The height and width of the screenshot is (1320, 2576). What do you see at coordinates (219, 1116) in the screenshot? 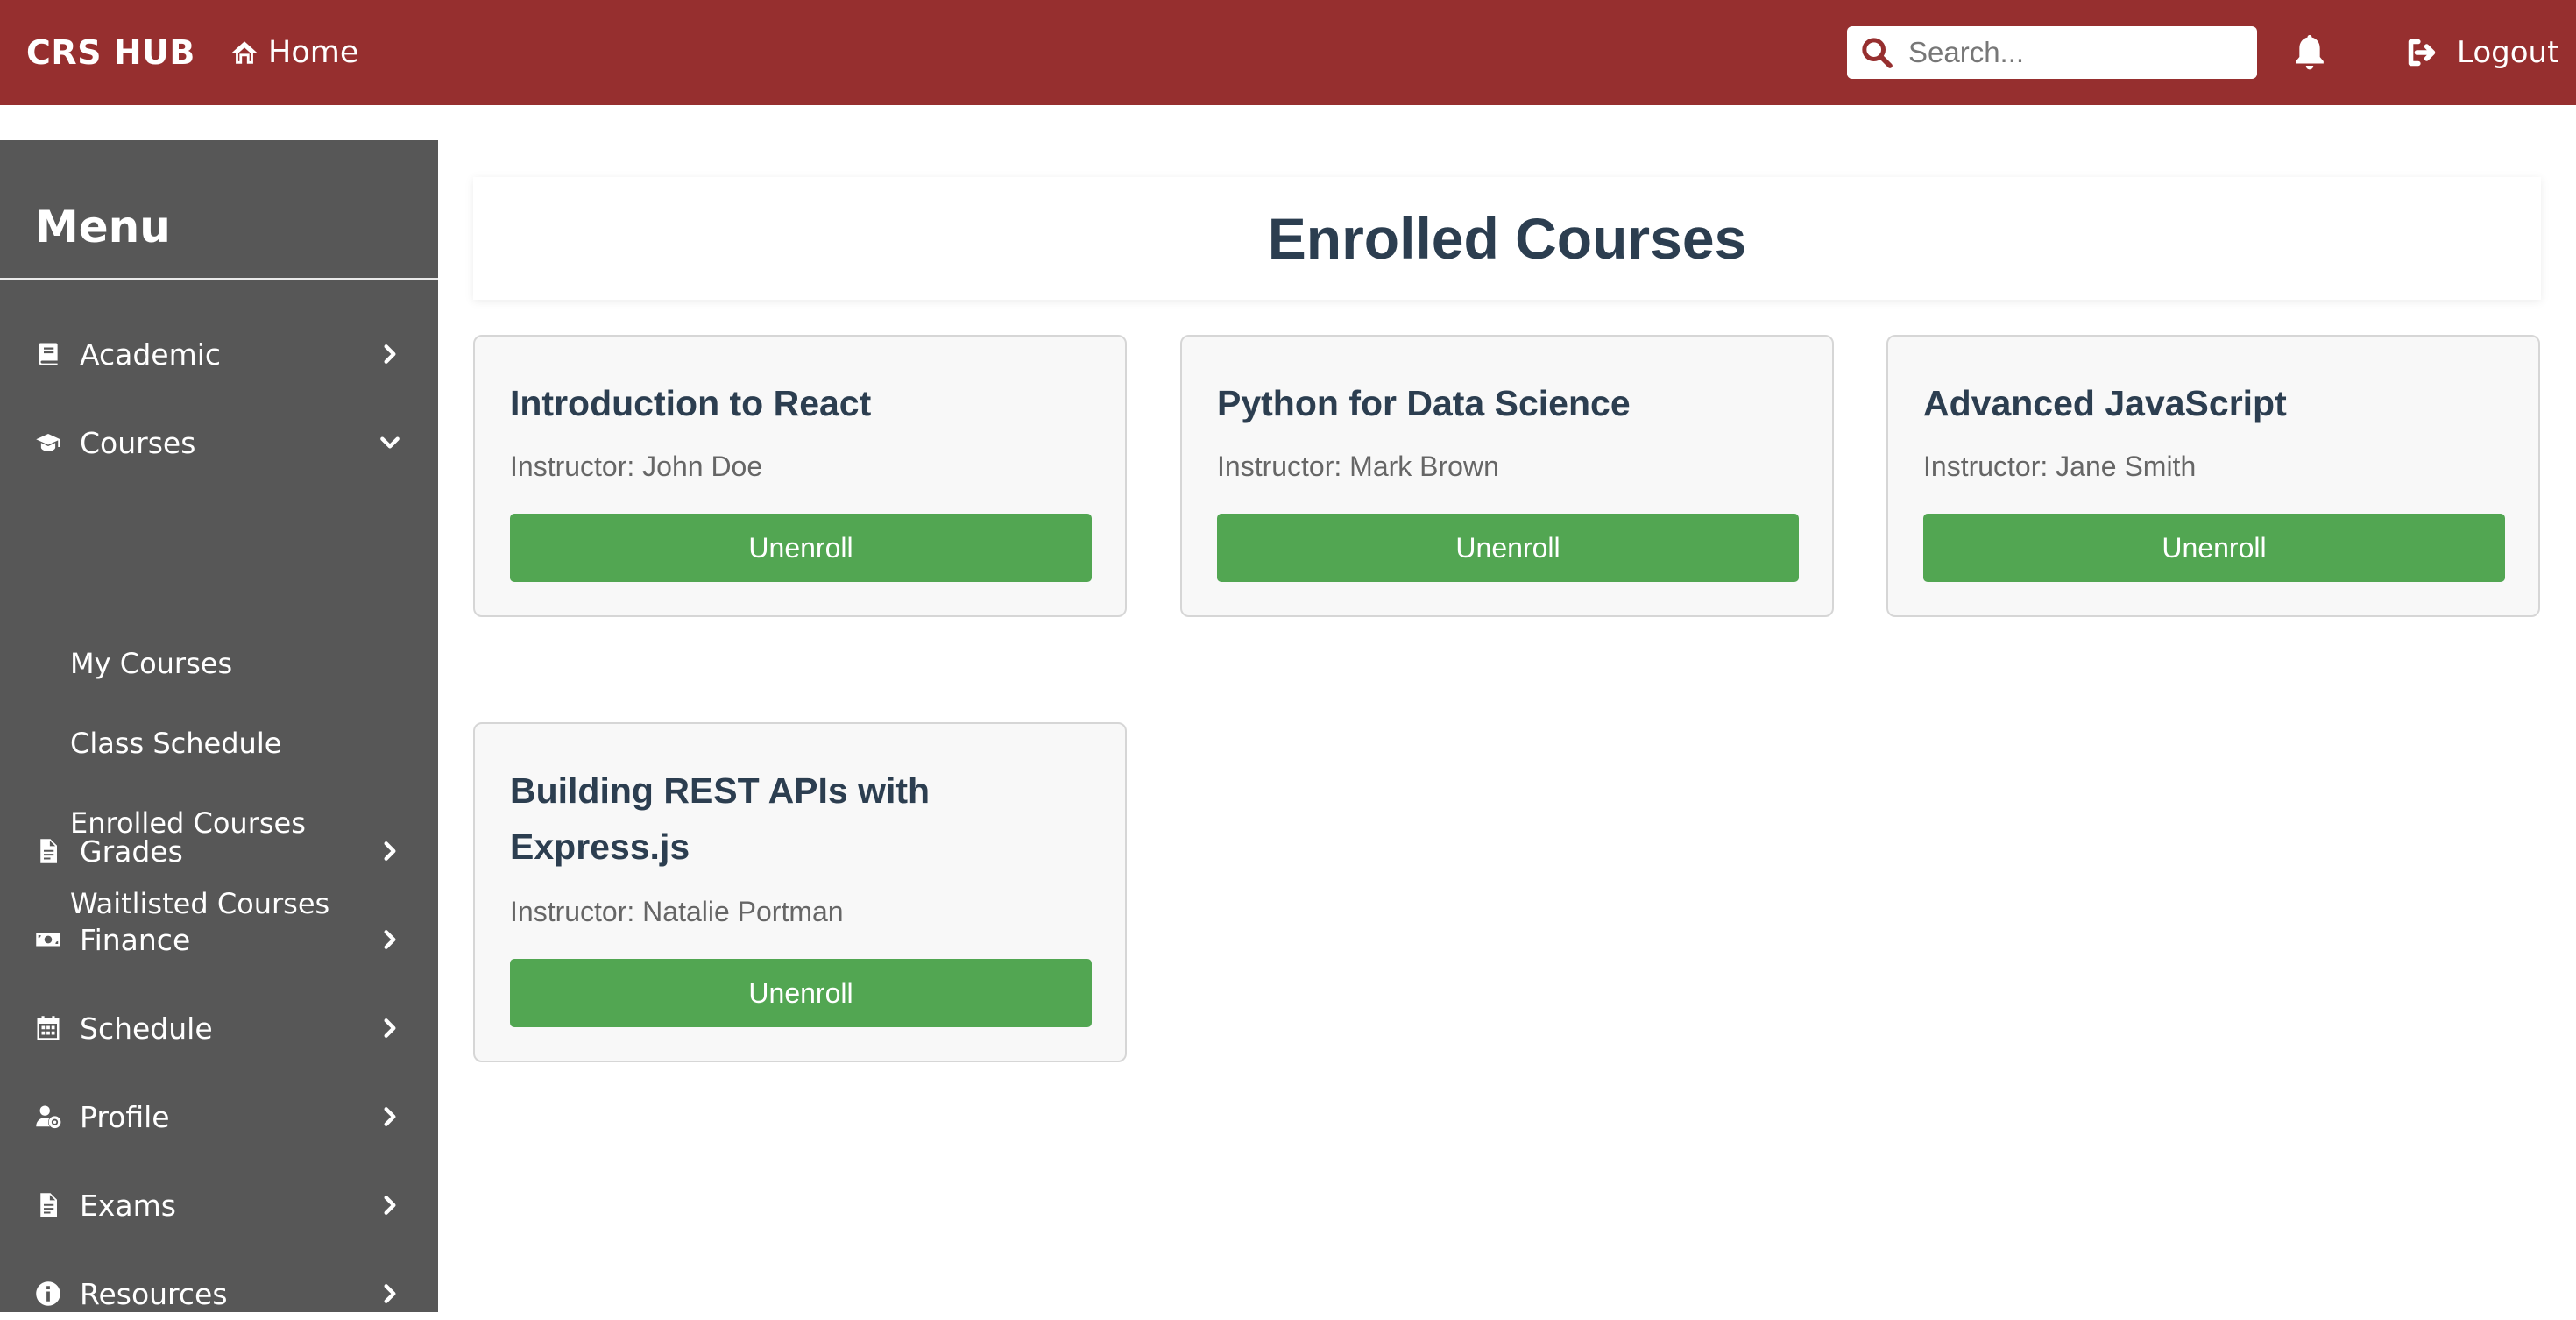
I see `sidebar-item-profile: Profile` at bounding box center [219, 1116].